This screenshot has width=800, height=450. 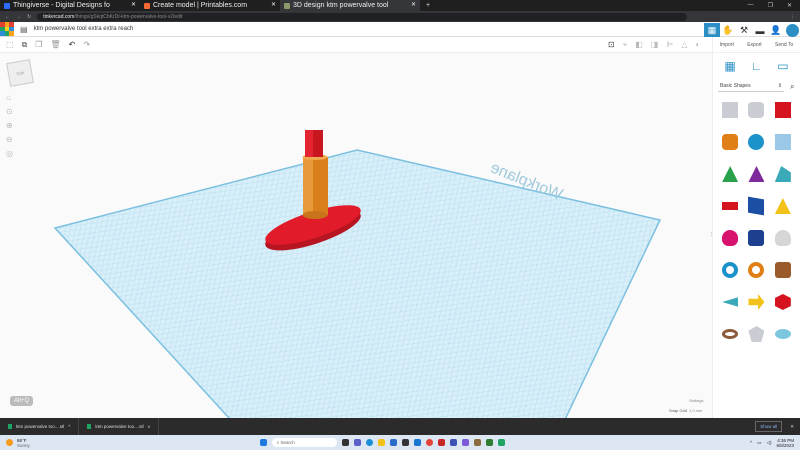 I want to click on volume-icon: ◁), so click(x=769, y=443).